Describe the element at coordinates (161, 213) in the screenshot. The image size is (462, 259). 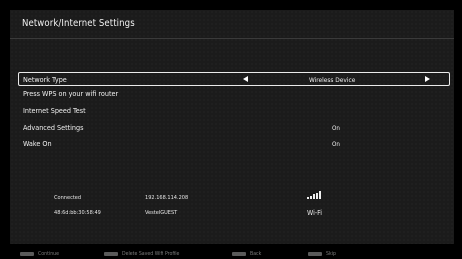
I see `ssid: VestelGUEST` at that location.